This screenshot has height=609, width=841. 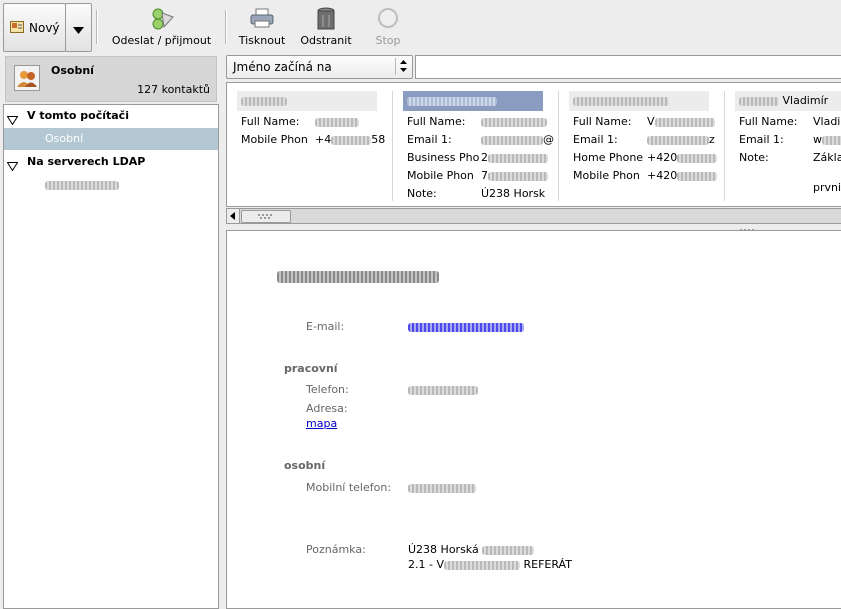 I want to click on card-field: Note: Zákla, so click(x=790, y=157).